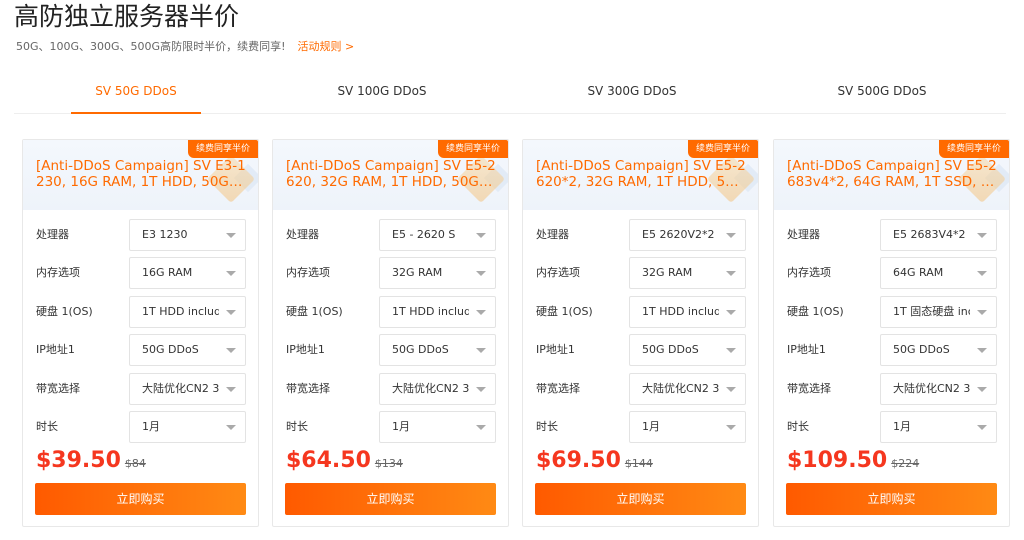 Image resolution: width=1024 pixels, height=540 pixels. What do you see at coordinates (52, 234) in the screenshot?
I see `option-label: 处理器` at bounding box center [52, 234].